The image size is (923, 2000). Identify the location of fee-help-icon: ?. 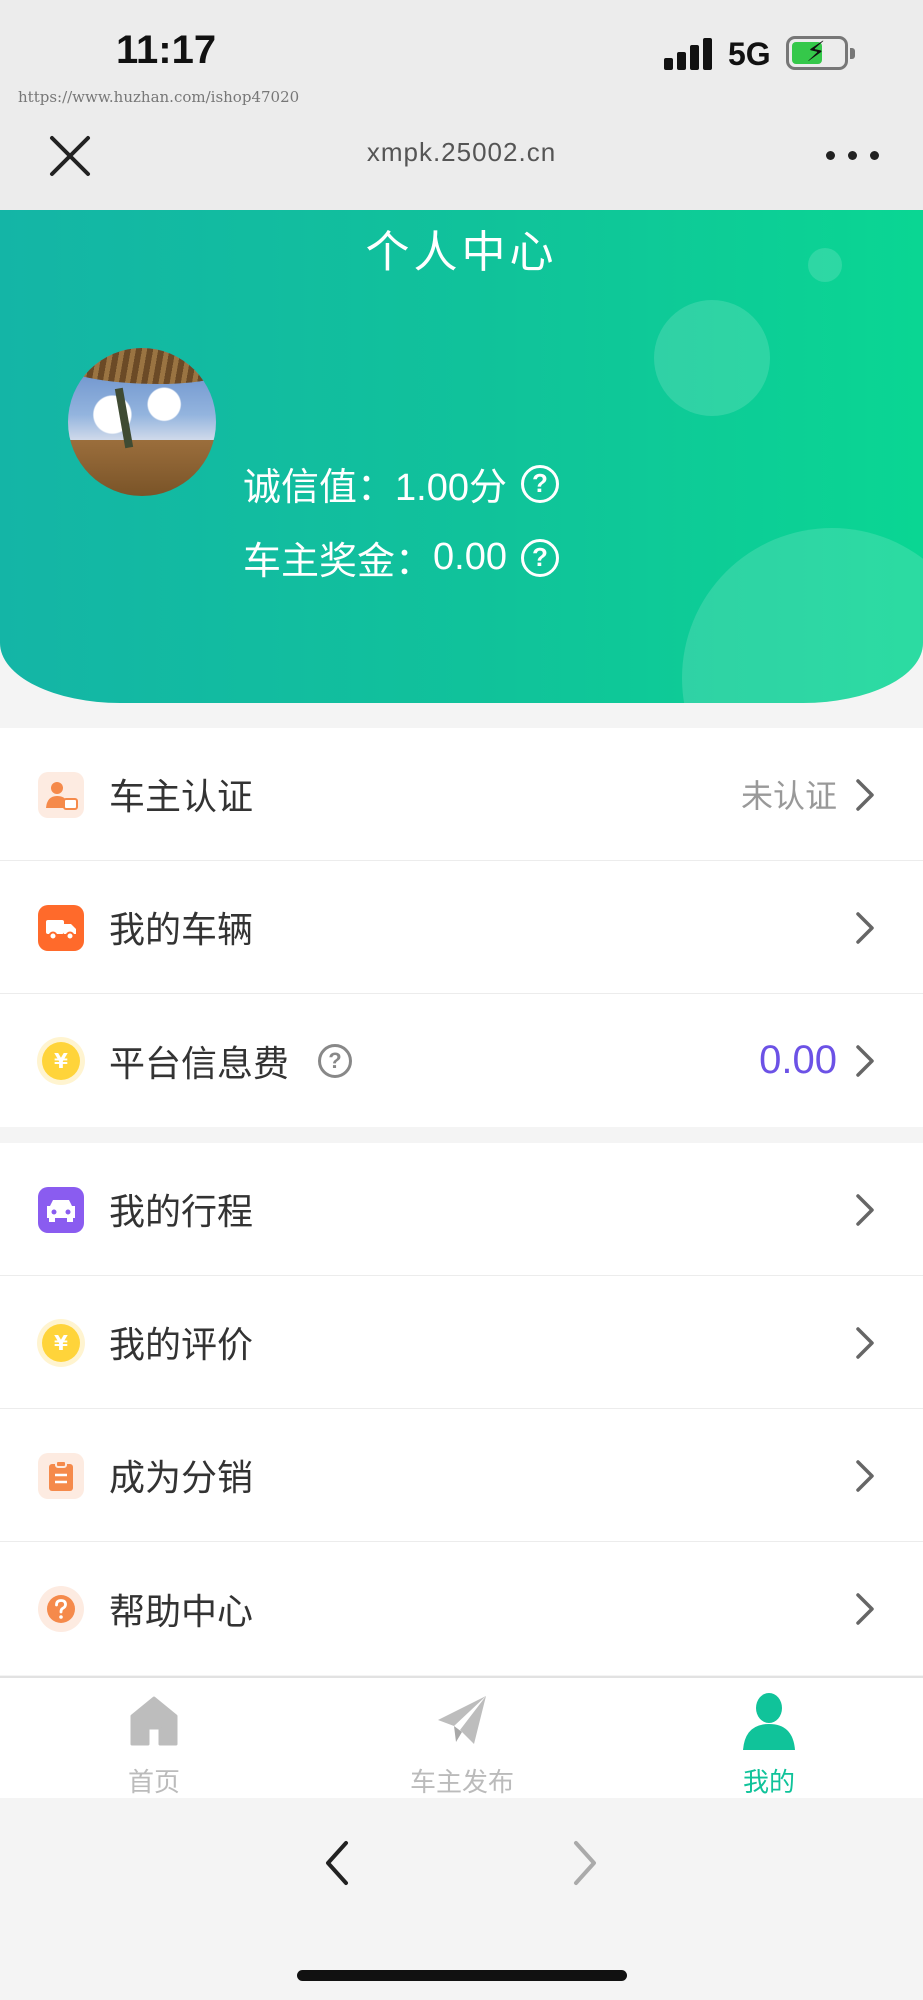
(335, 1060).